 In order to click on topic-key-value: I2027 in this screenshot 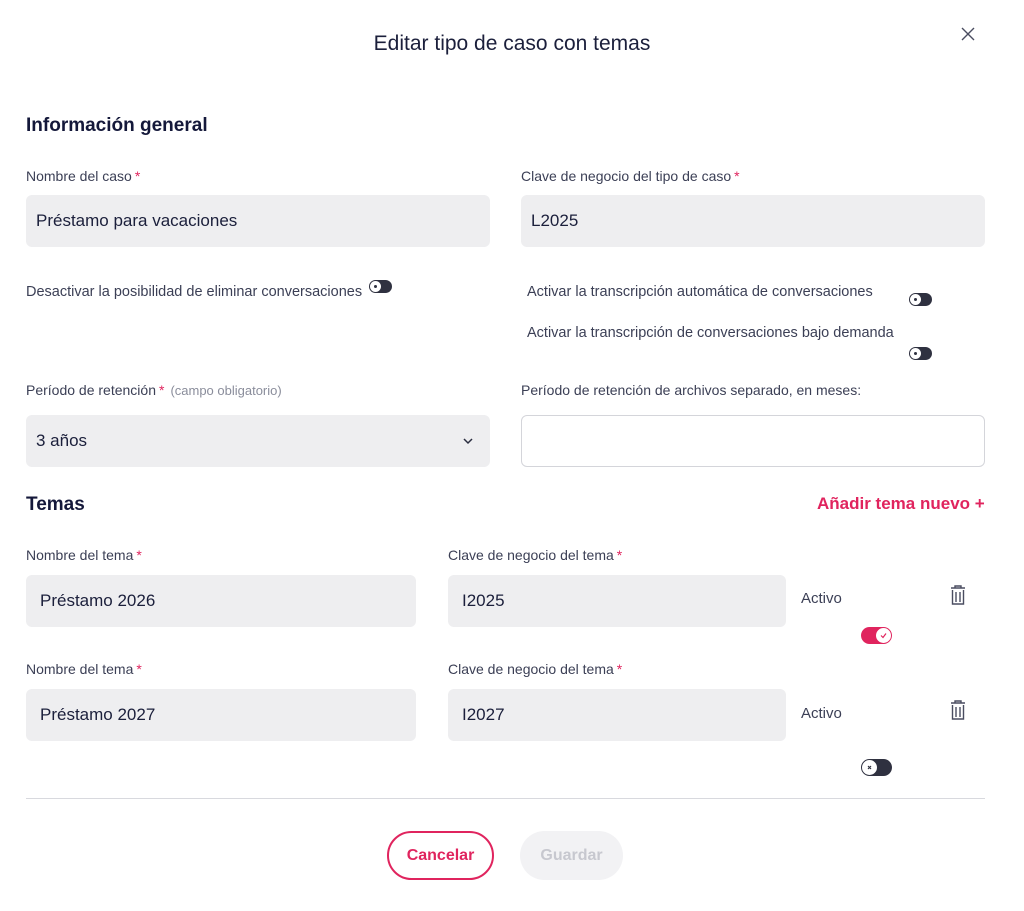, I will do `click(483, 714)`.